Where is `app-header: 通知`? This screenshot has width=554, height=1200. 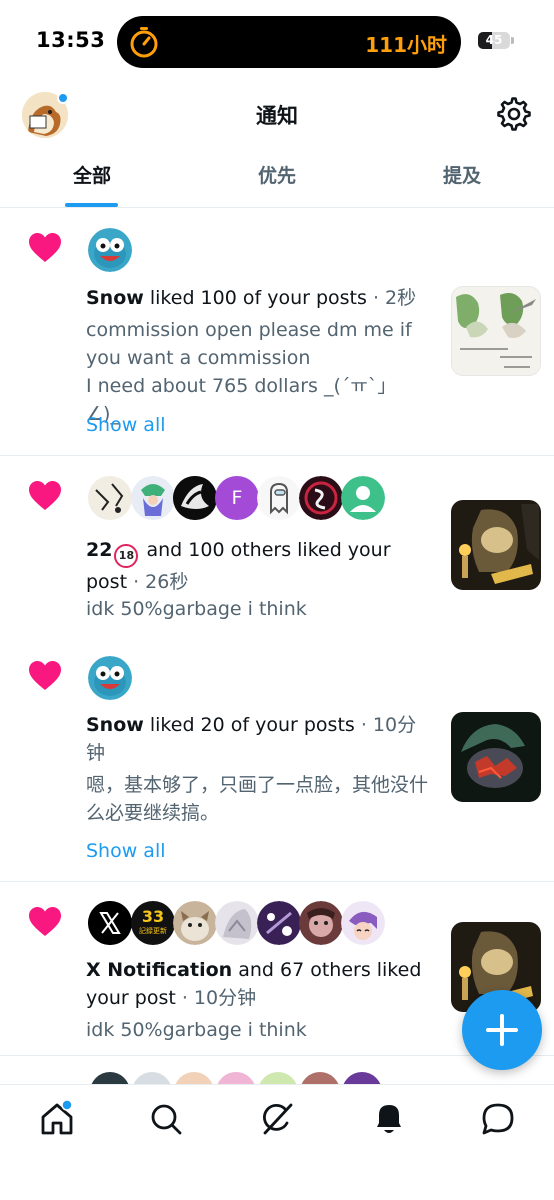
app-header: 通知 is located at coordinates (277, 116).